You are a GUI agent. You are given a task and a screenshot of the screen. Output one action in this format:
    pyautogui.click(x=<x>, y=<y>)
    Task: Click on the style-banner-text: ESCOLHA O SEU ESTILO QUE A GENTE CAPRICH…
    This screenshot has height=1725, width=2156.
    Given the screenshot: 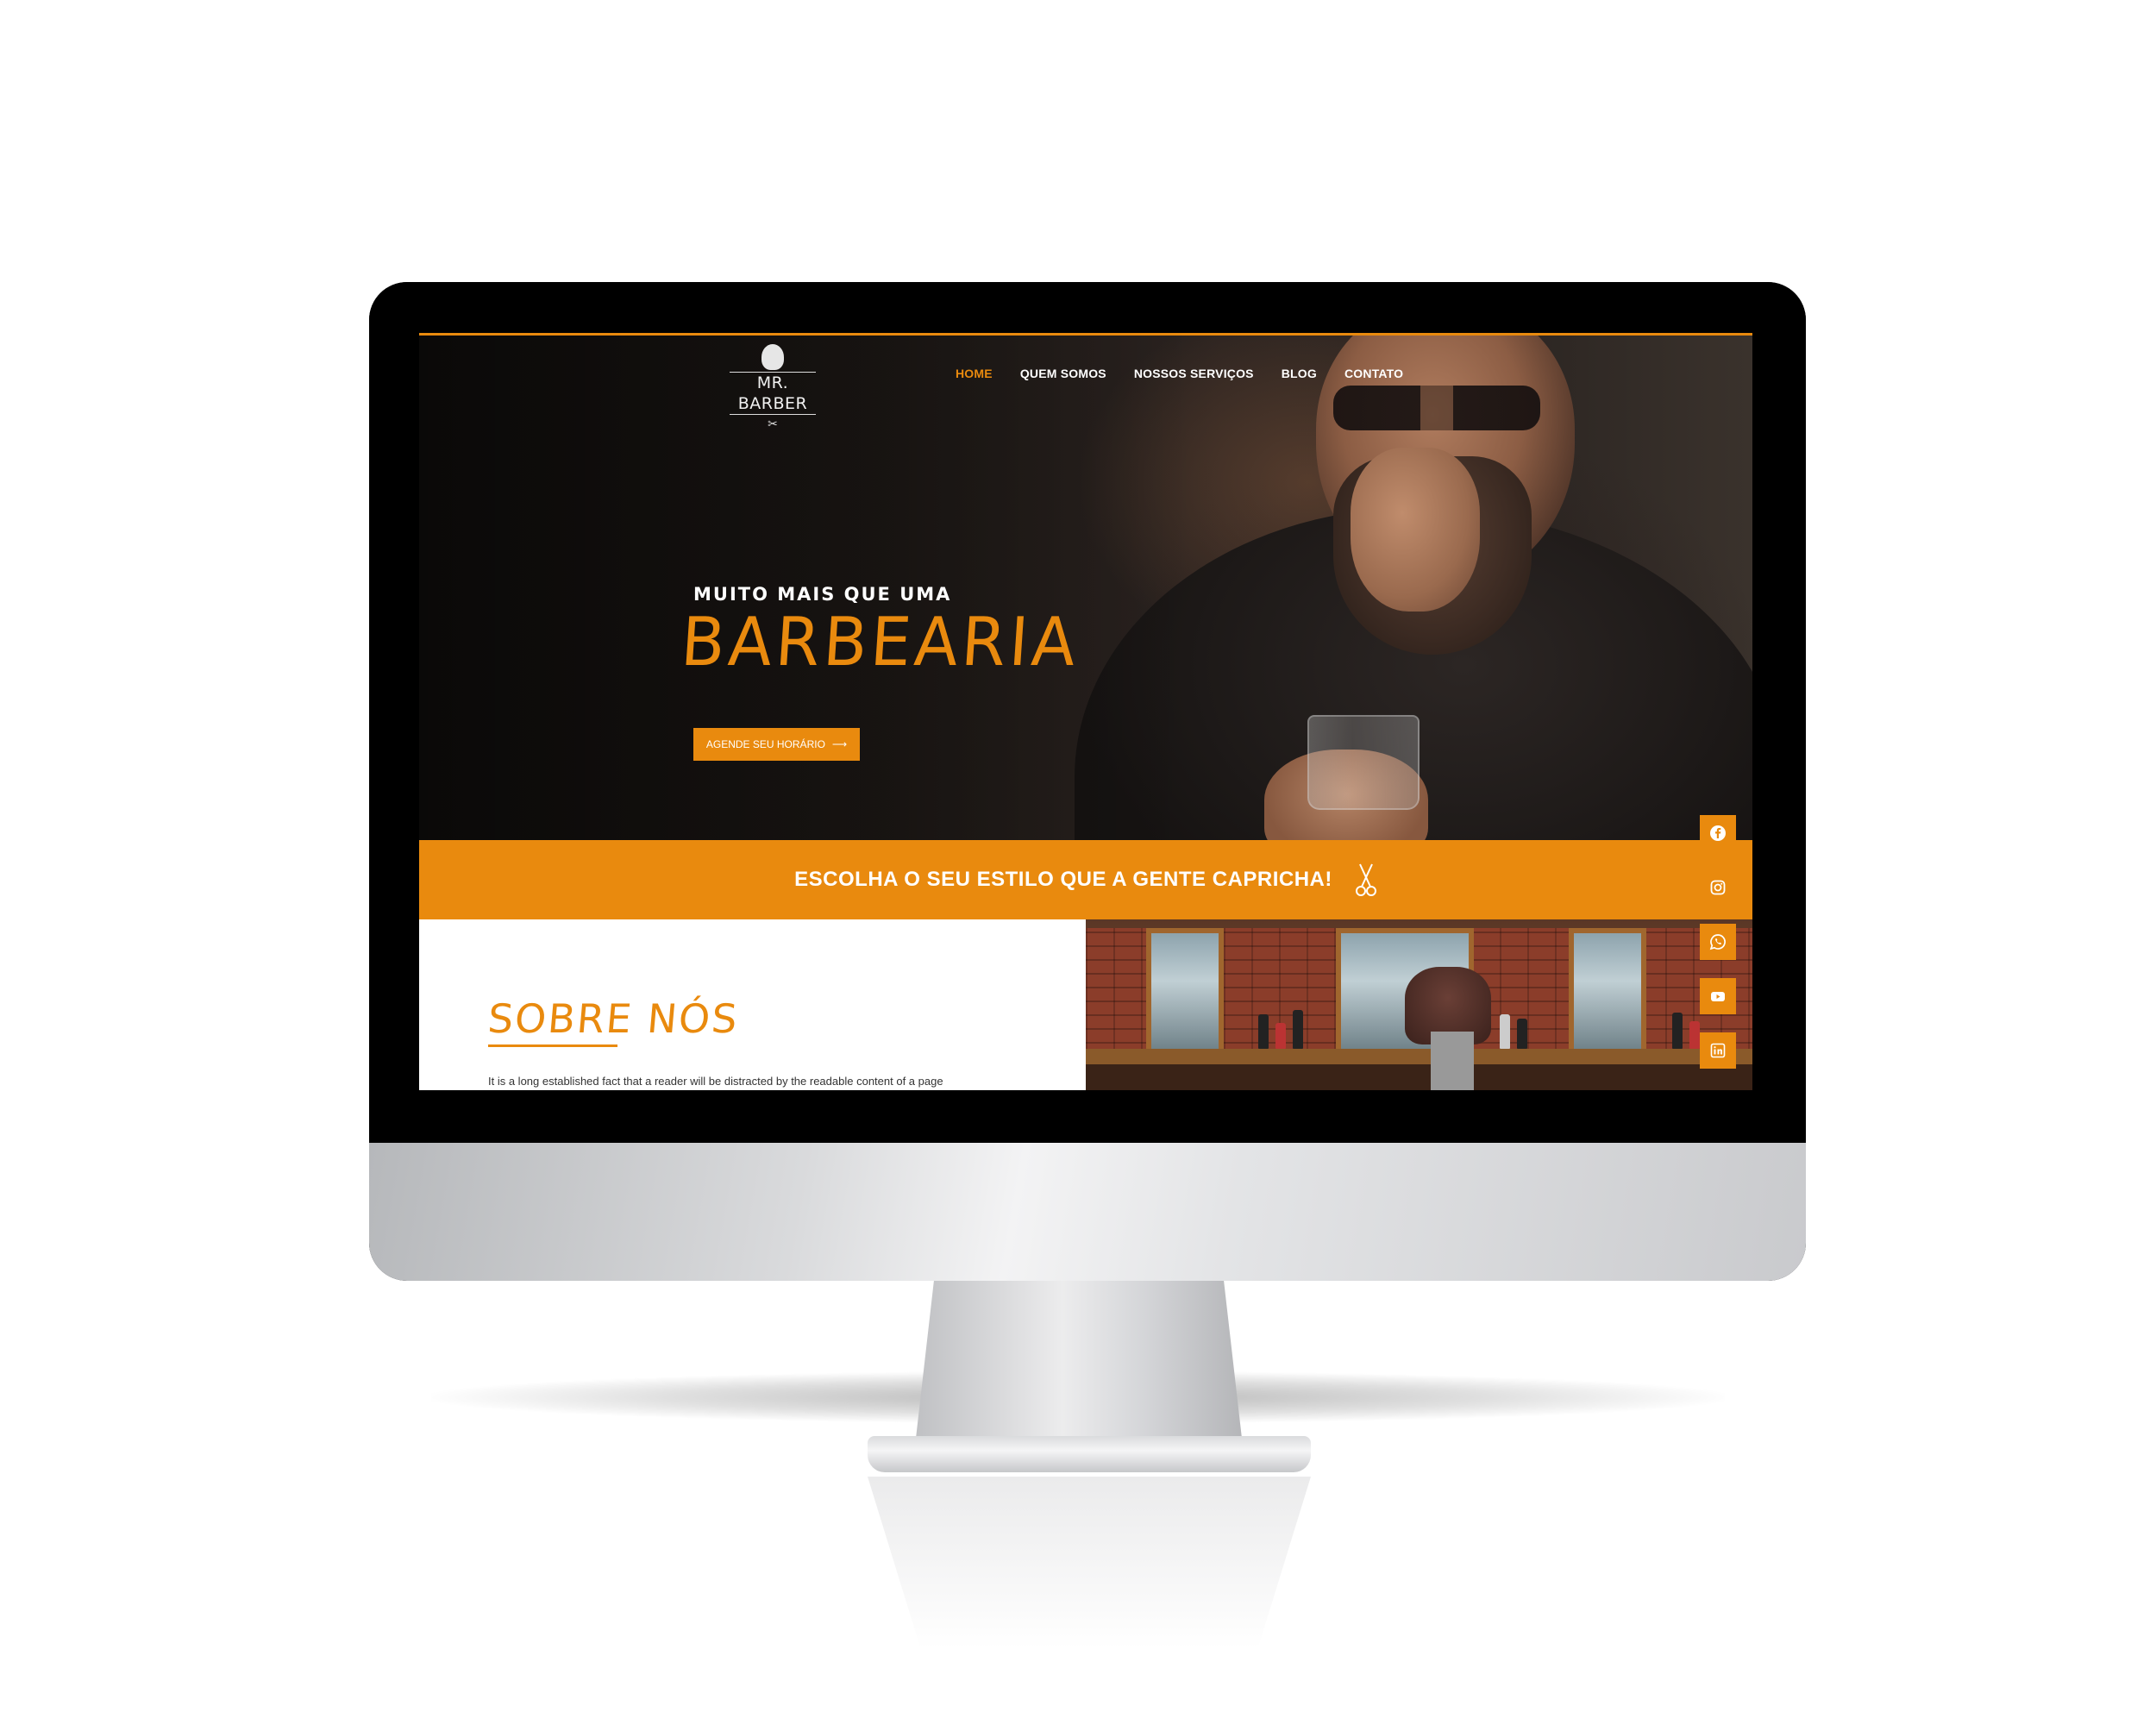 What is the action you would take?
    pyautogui.click(x=1063, y=880)
    